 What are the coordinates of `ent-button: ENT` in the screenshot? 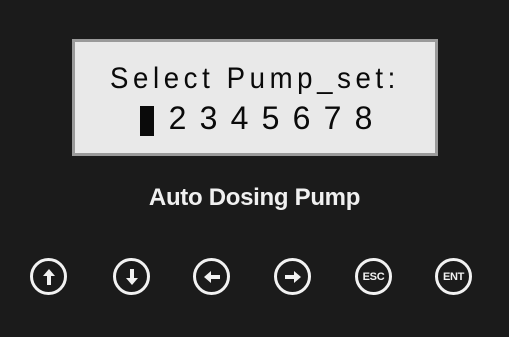 It's located at (453, 276).